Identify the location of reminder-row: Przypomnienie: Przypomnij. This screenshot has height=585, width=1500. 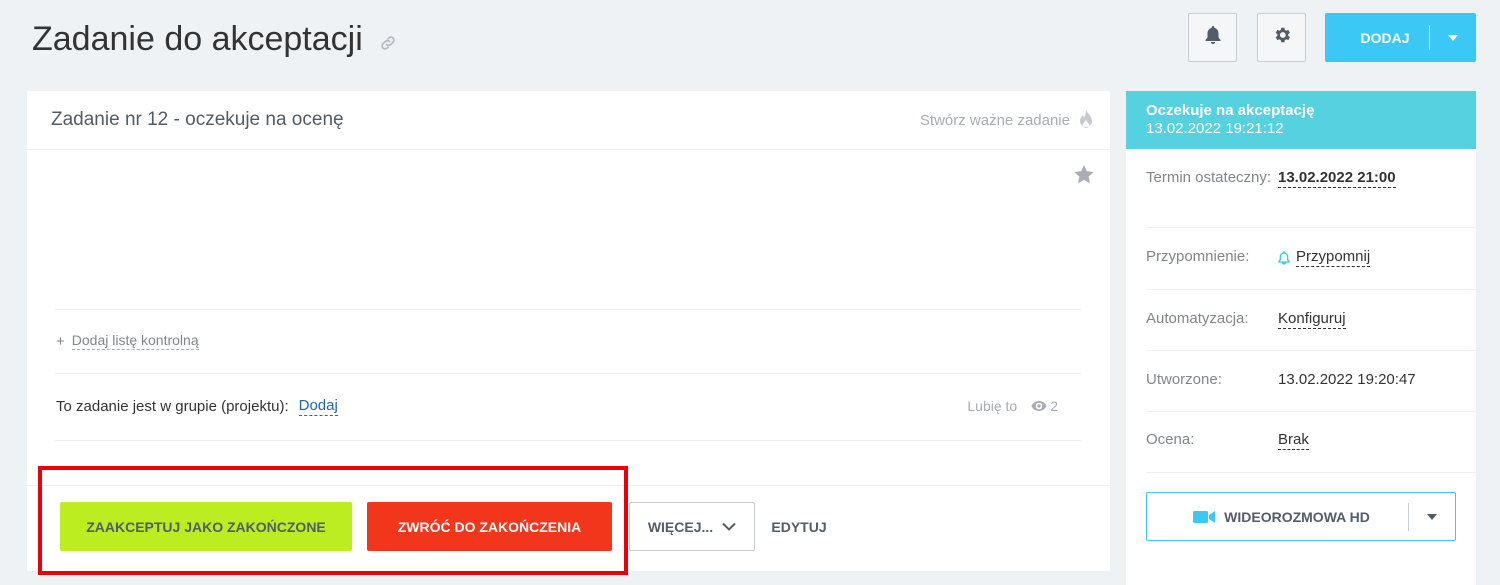
(1301, 257).